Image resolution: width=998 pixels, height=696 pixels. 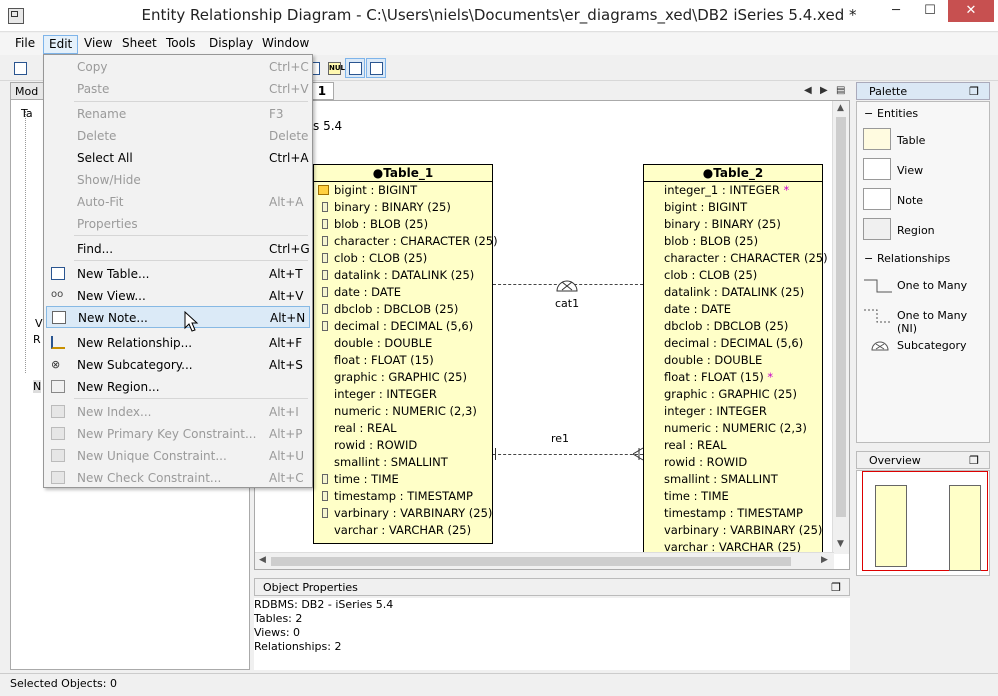 I want to click on tab-next-icon: ▶, so click(x=824, y=90).